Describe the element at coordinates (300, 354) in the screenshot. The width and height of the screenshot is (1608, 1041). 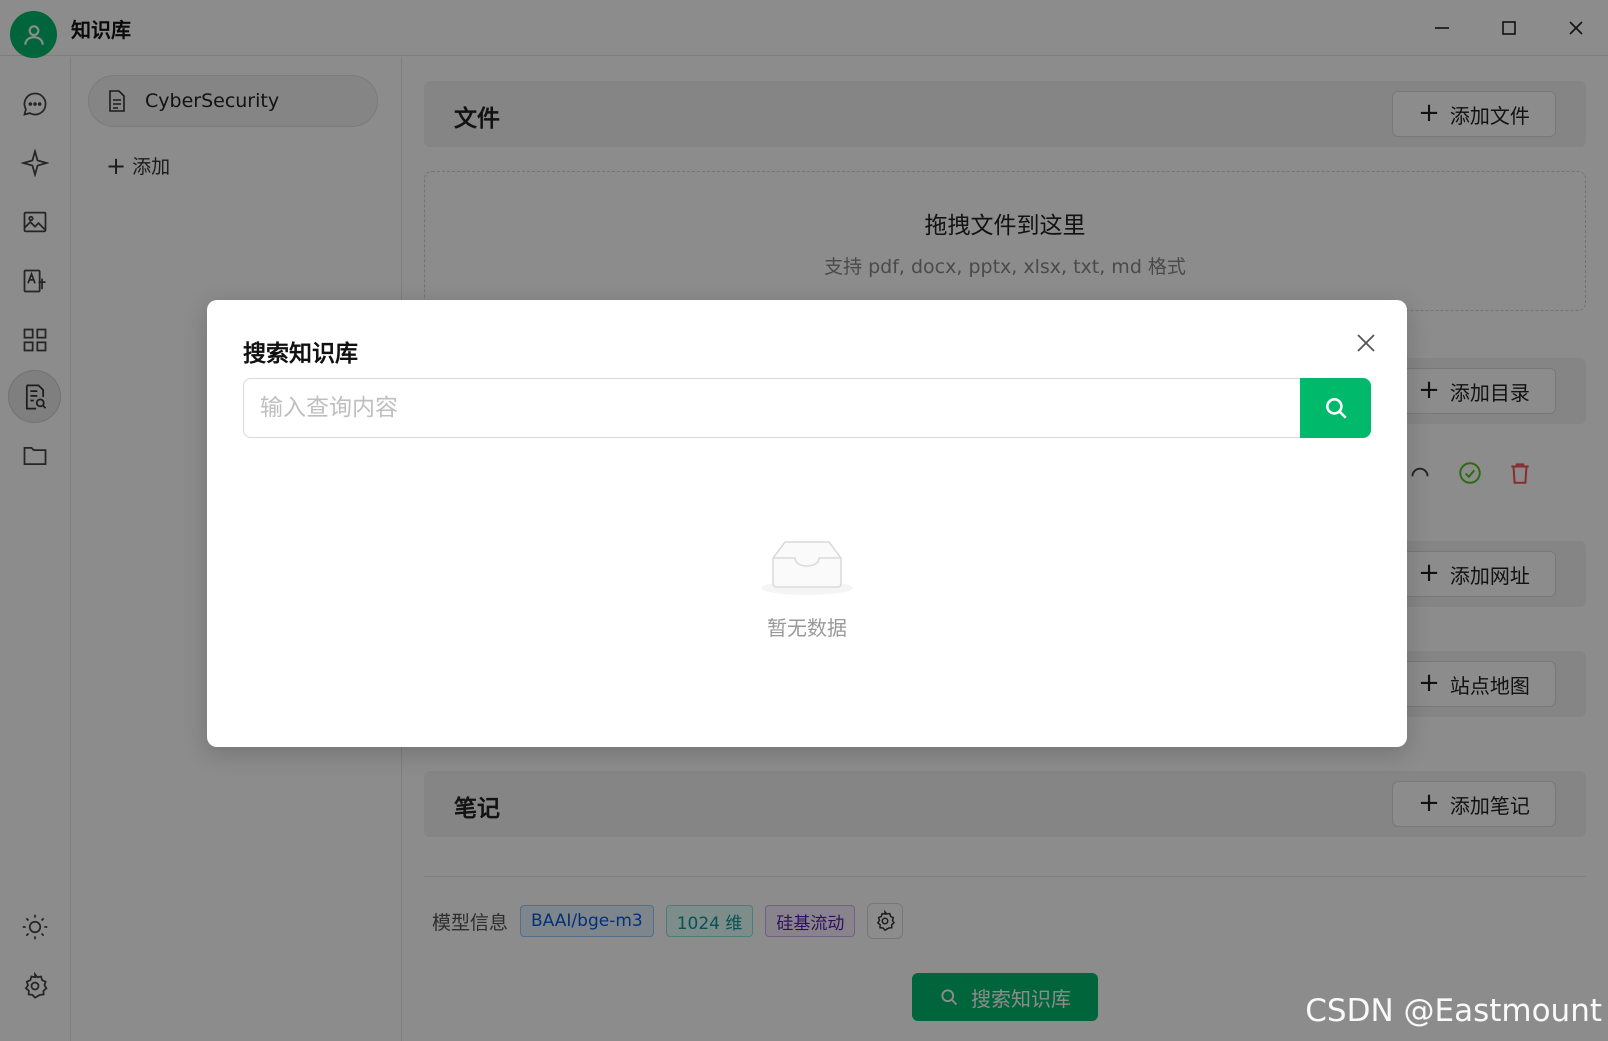
I see `modal-title: 搜索知识库` at that location.